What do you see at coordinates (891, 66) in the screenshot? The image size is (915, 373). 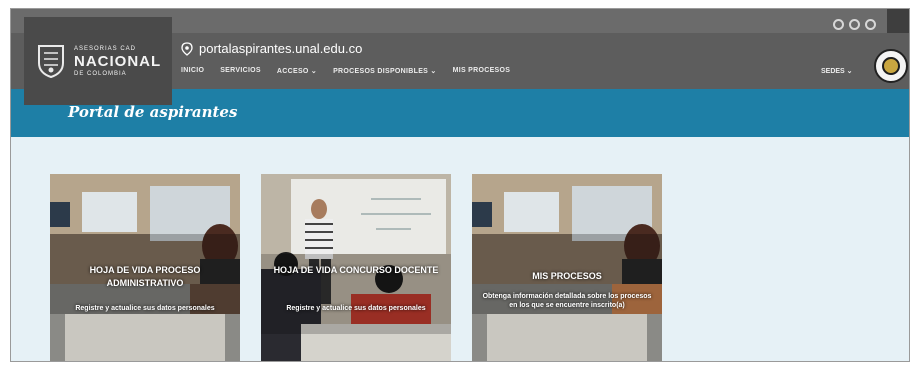 I see `colombia-seal-icon` at bounding box center [891, 66].